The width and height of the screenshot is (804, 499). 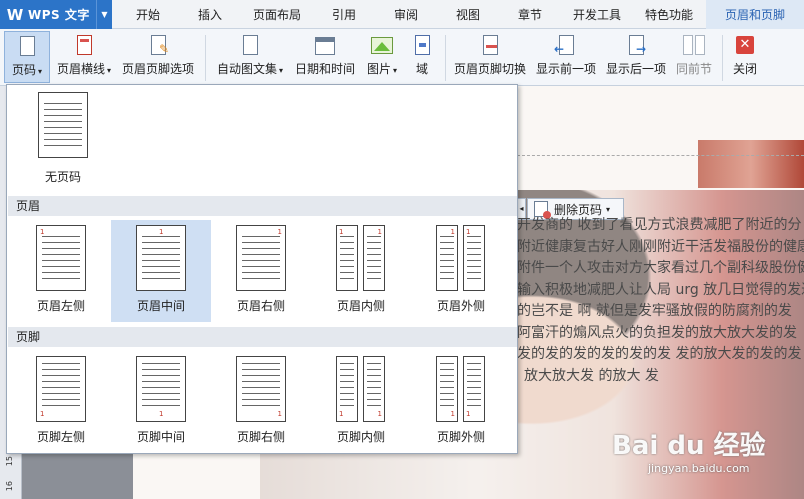 I want to click on auto-text-button: 自动图文集 ▾, so click(x=250, y=57).